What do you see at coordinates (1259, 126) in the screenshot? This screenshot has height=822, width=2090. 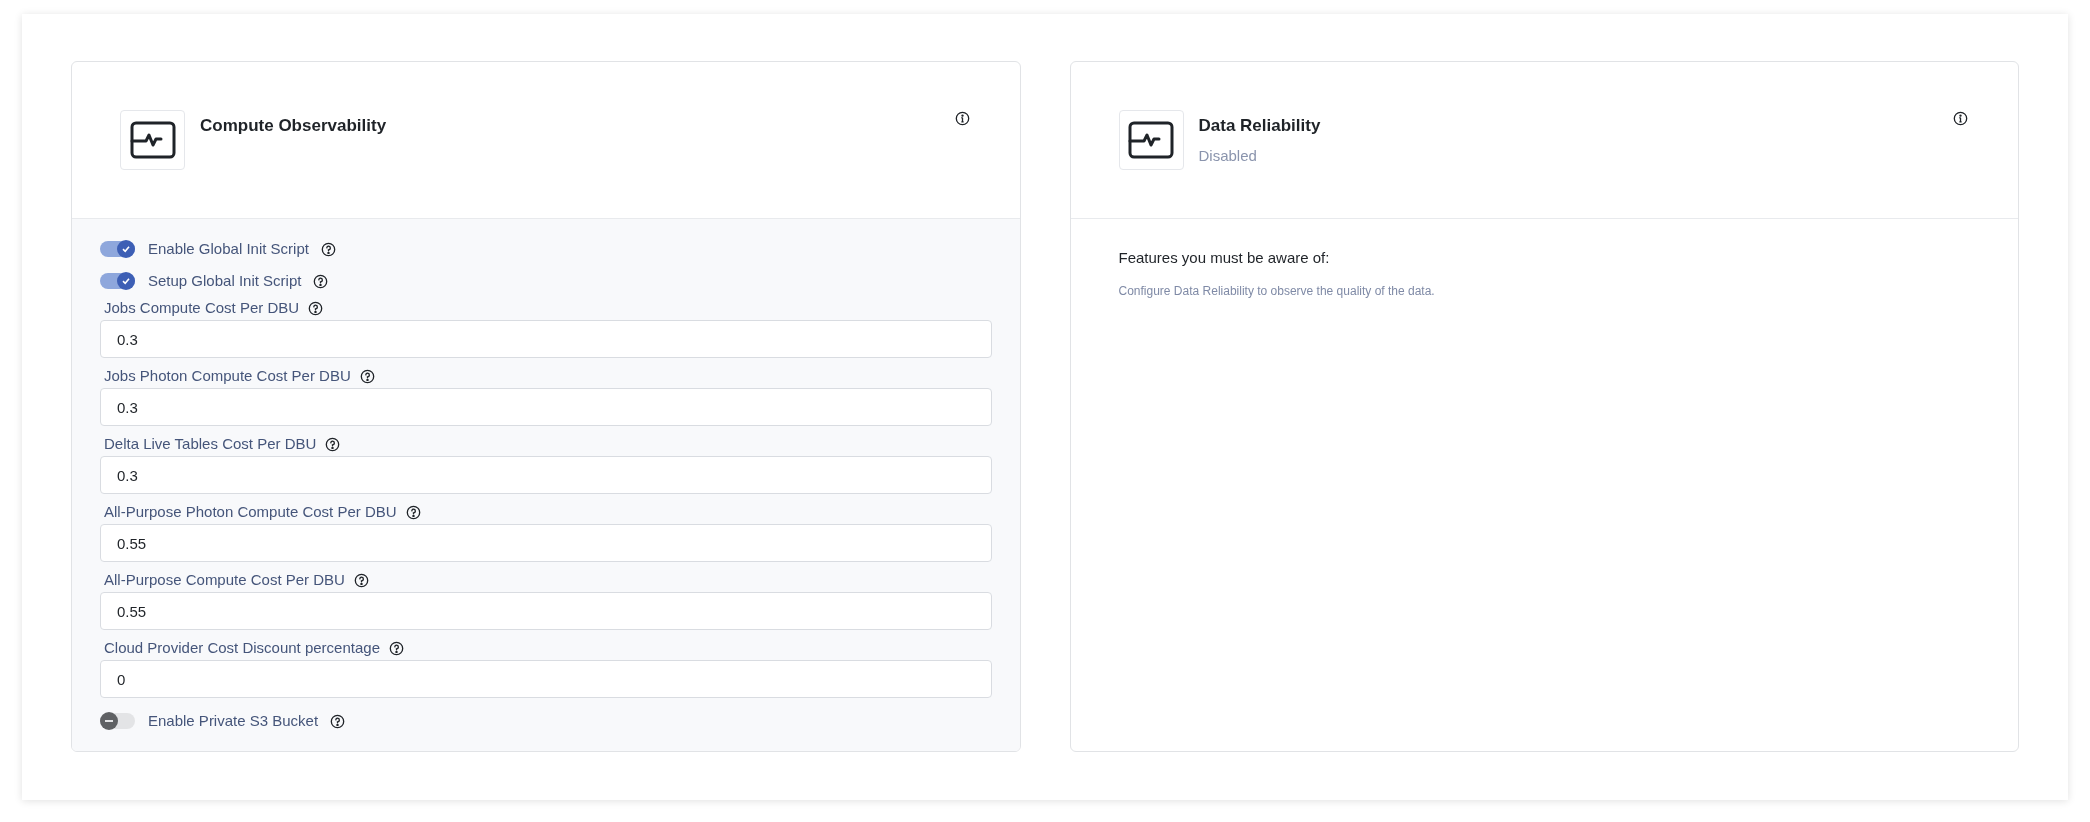 I see `card-title: Data Reliability` at bounding box center [1259, 126].